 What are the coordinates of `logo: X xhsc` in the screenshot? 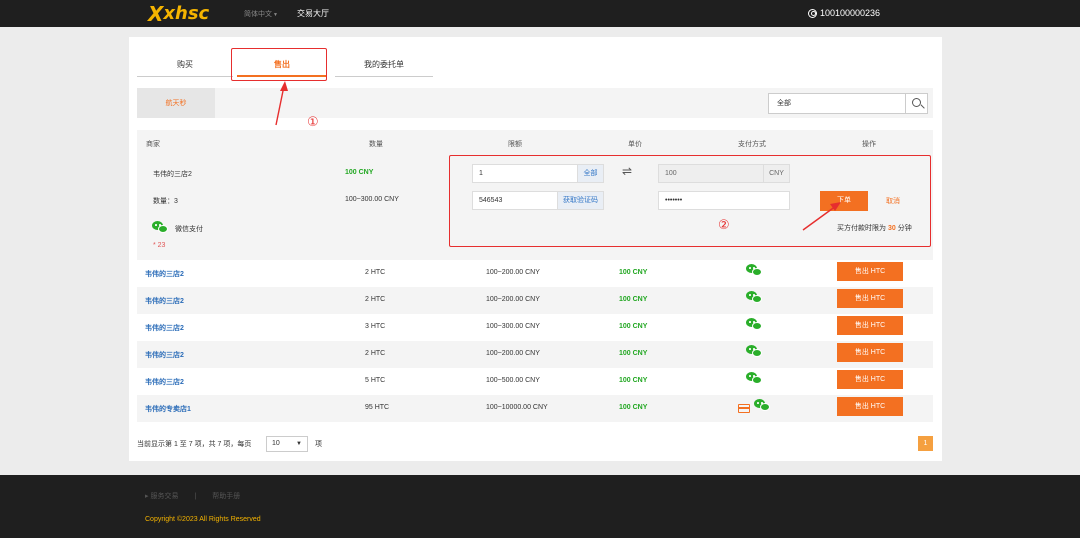 It's located at (179, 13).